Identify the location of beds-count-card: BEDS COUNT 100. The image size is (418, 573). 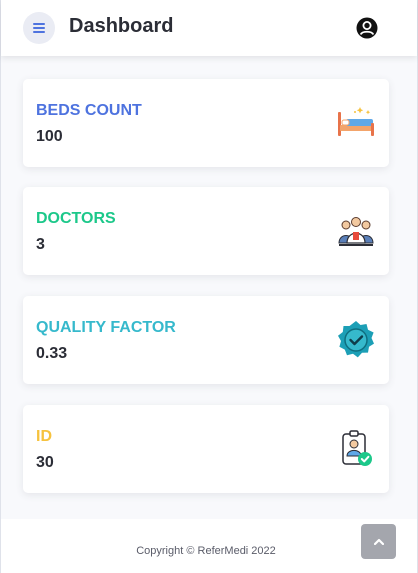
(206, 123).